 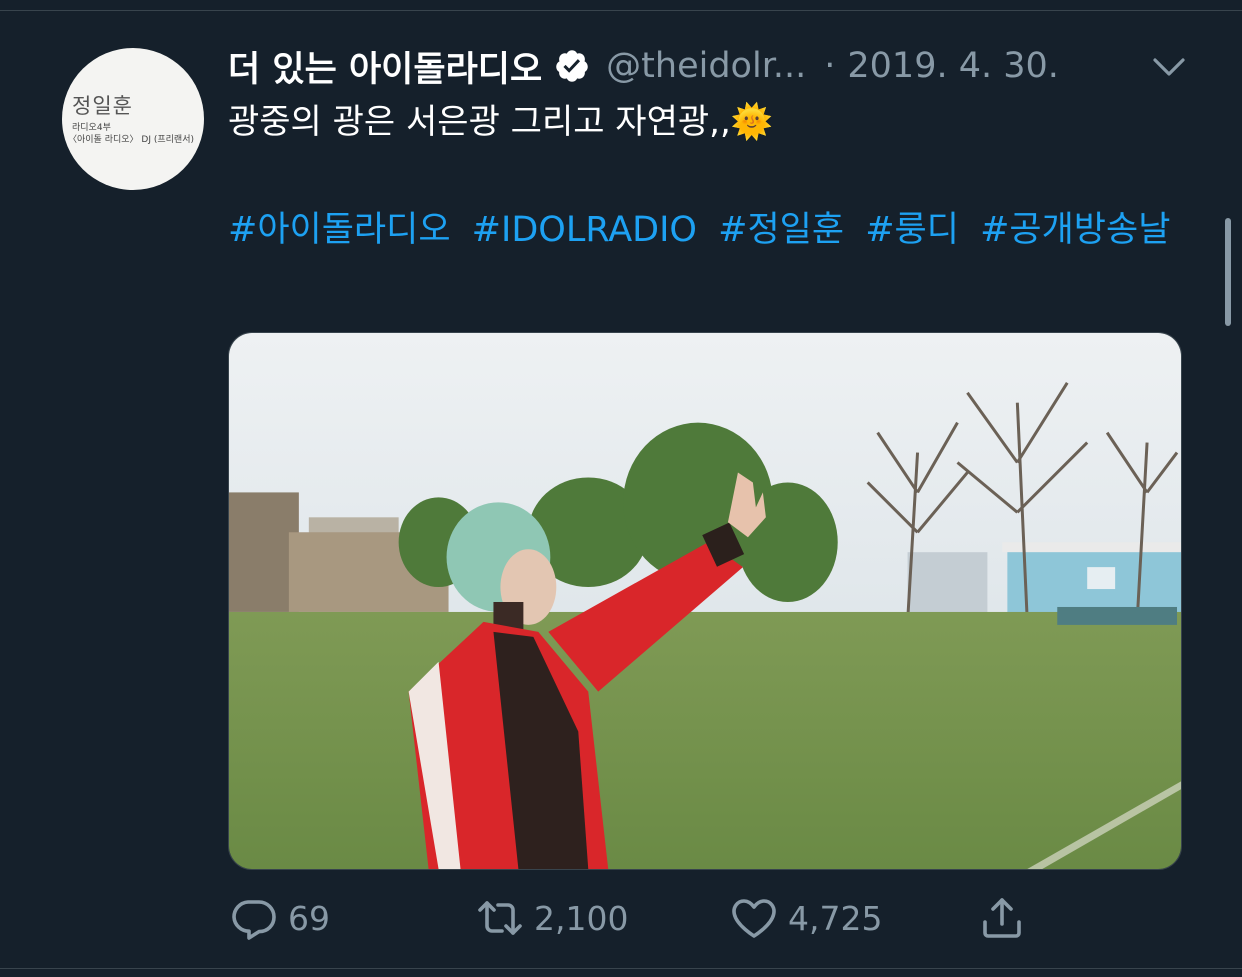 What do you see at coordinates (708, 918) in the screenshot?
I see `tweet-actions: 69 2,100 4,725` at bounding box center [708, 918].